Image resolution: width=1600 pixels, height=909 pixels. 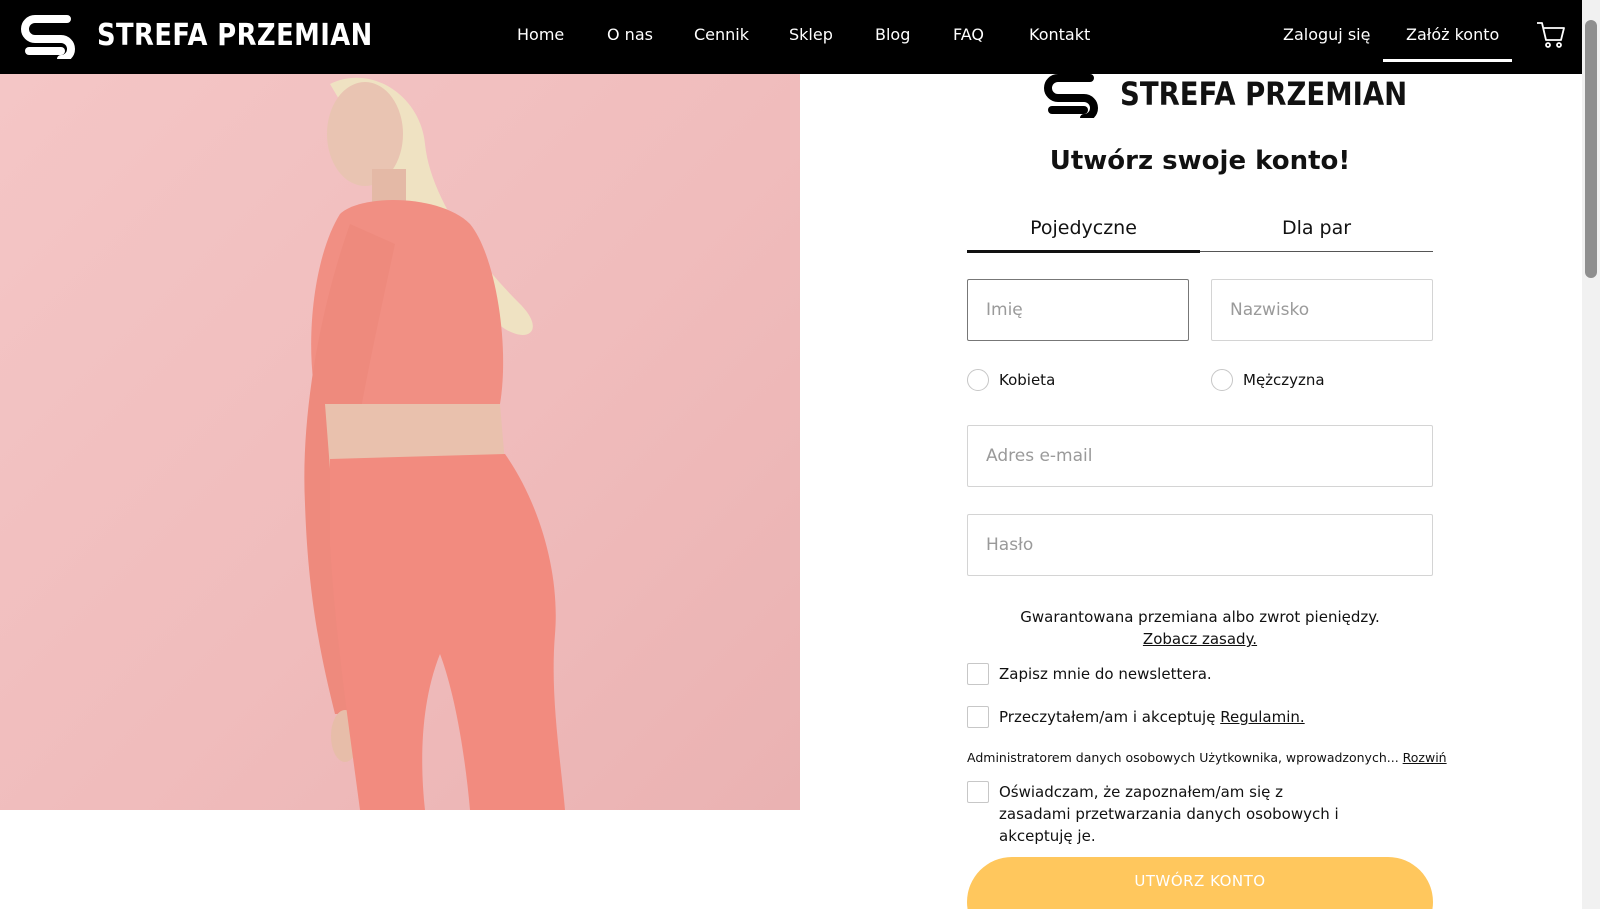 What do you see at coordinates (434, 443) in the screenshot?
I see `model-illustration` at bounding box center [434, 443].